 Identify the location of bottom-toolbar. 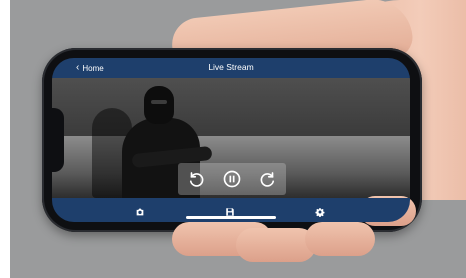
(231, 210).